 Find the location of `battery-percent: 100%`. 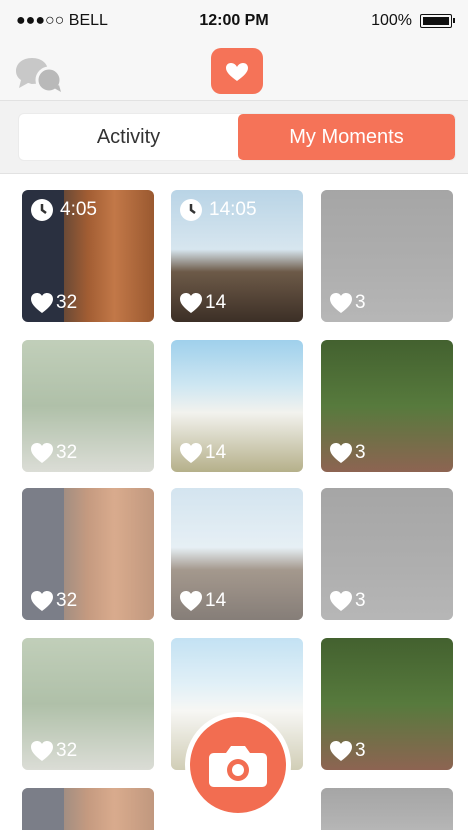

battery-percent: 100% is located at coordinates (391, 20).